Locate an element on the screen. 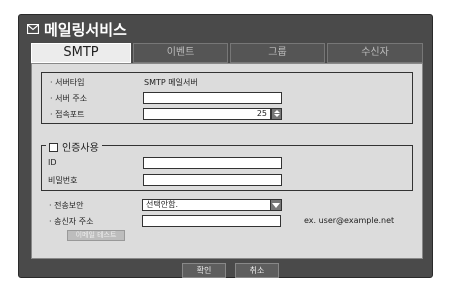 This screenshot has width=449, height=295. title-bar: 메일링서비스 is located at coordinates (225, 29).